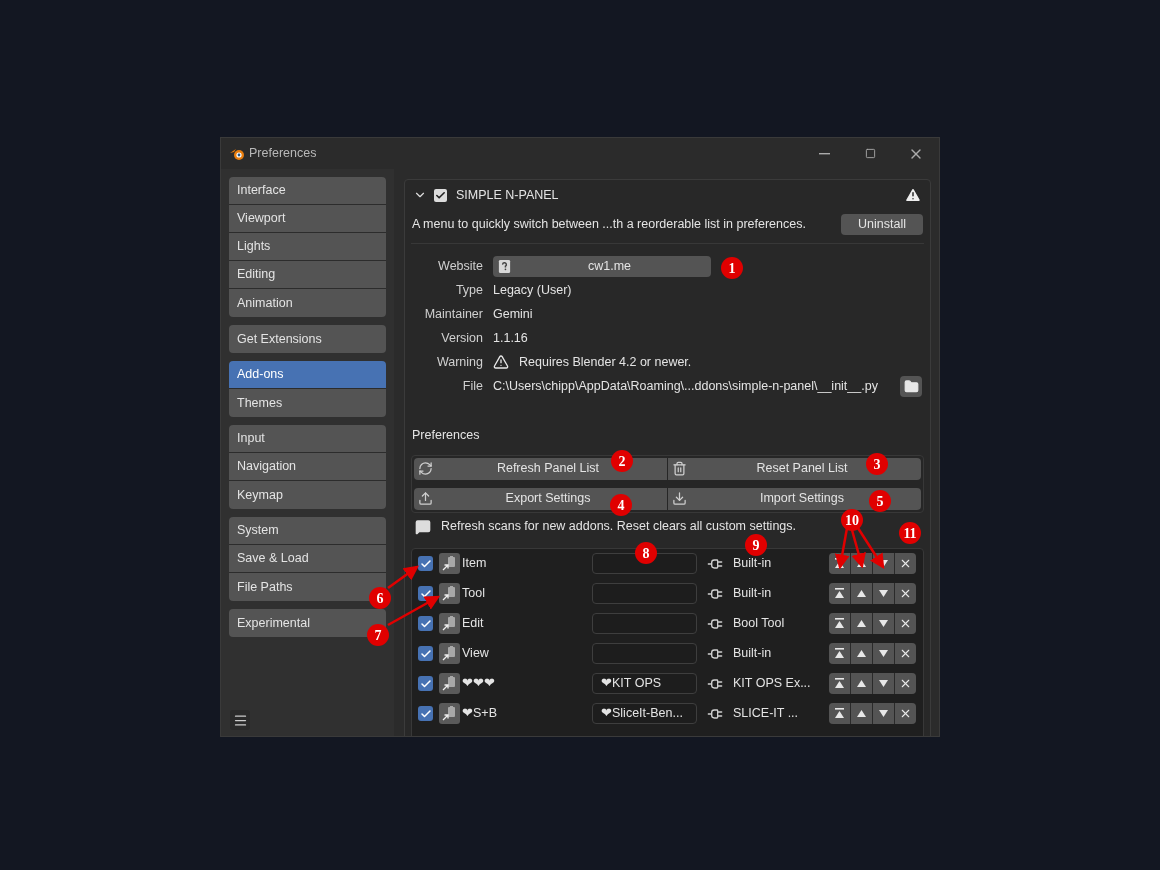 The width and height of the screenshot is (1160, 870). Describe the element at coordinates (479, 684) in the screenshot. I see `panel-name: ❤❤❤` at that location.